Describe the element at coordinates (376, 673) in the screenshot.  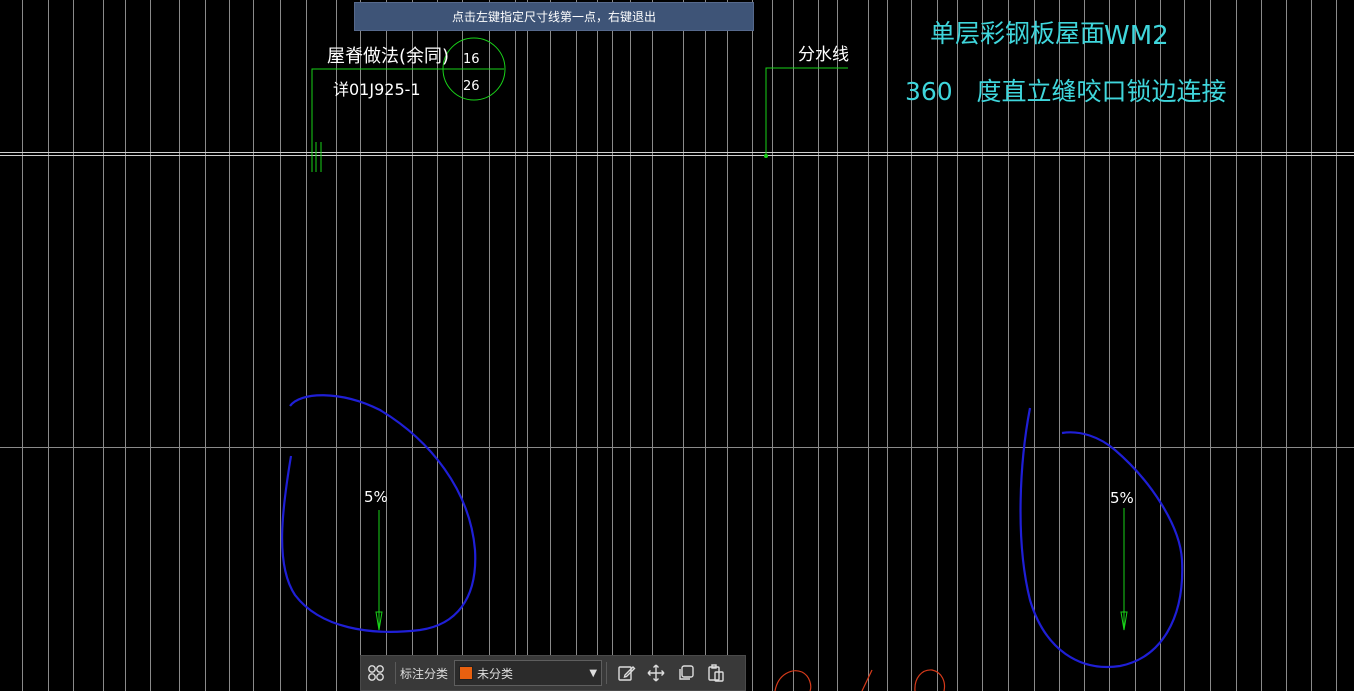
I see `grid-icon` at that location.